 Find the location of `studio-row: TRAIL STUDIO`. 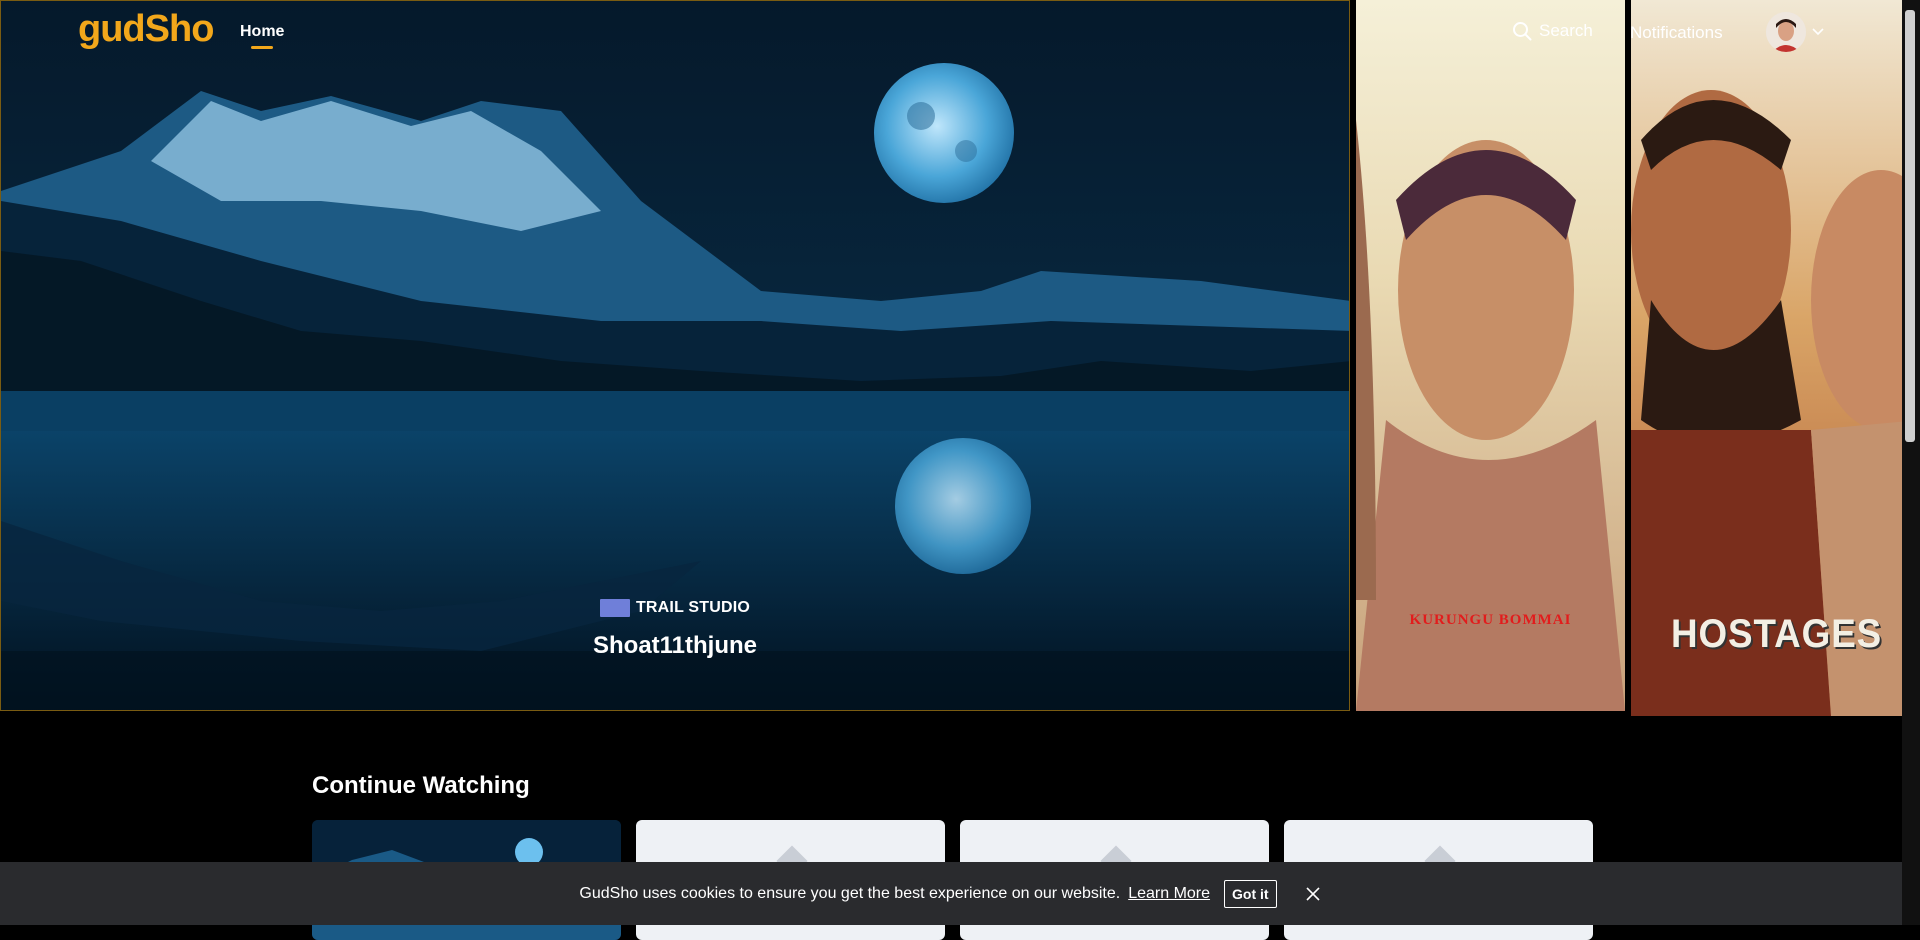

studio-row: TRAIL STUDIO is located at coordinates (674, 608).